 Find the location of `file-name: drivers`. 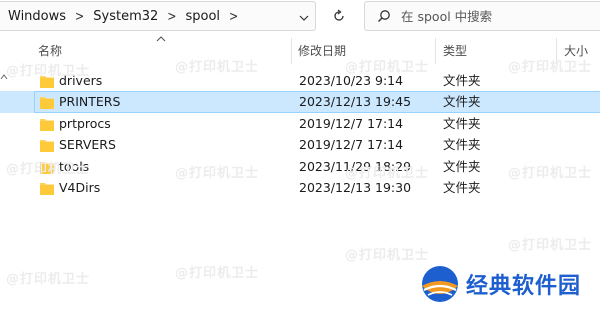

file-name: drivers is located at coordinates (81, 80).